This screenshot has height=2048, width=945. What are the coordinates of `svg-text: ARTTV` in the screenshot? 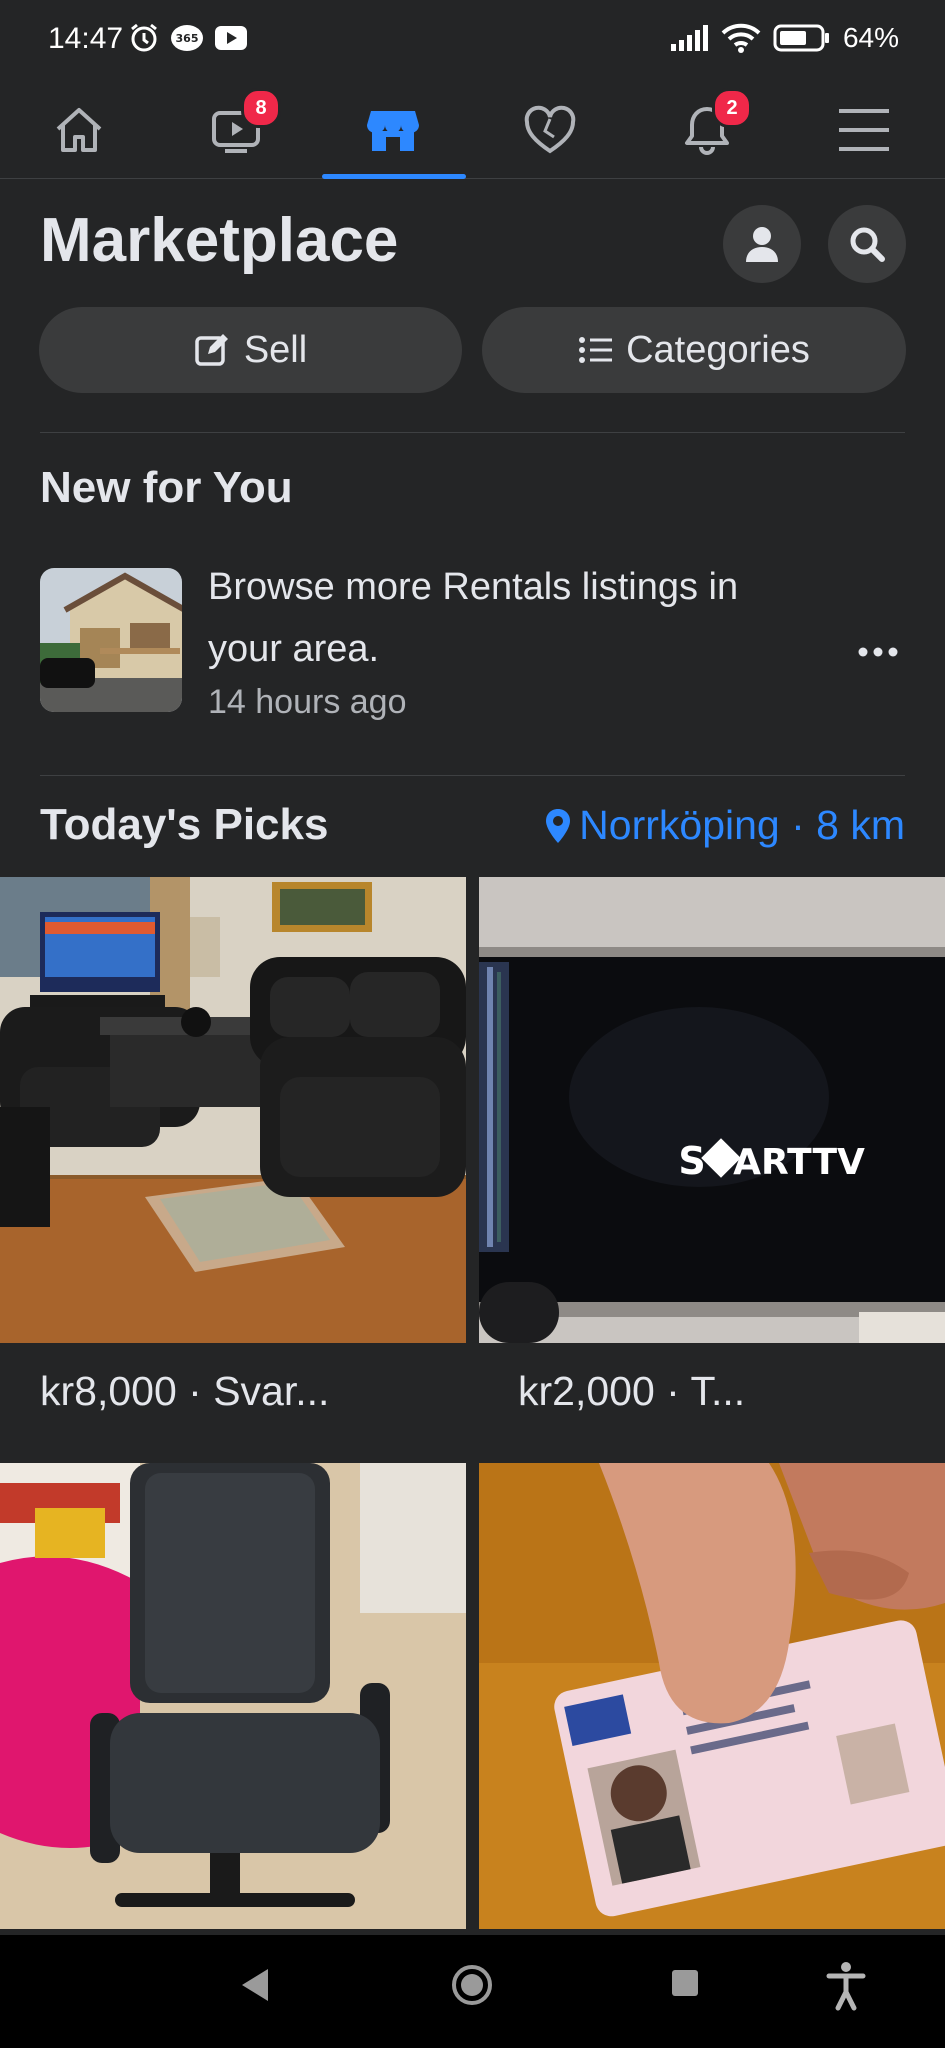 It's located at (799, 1162).